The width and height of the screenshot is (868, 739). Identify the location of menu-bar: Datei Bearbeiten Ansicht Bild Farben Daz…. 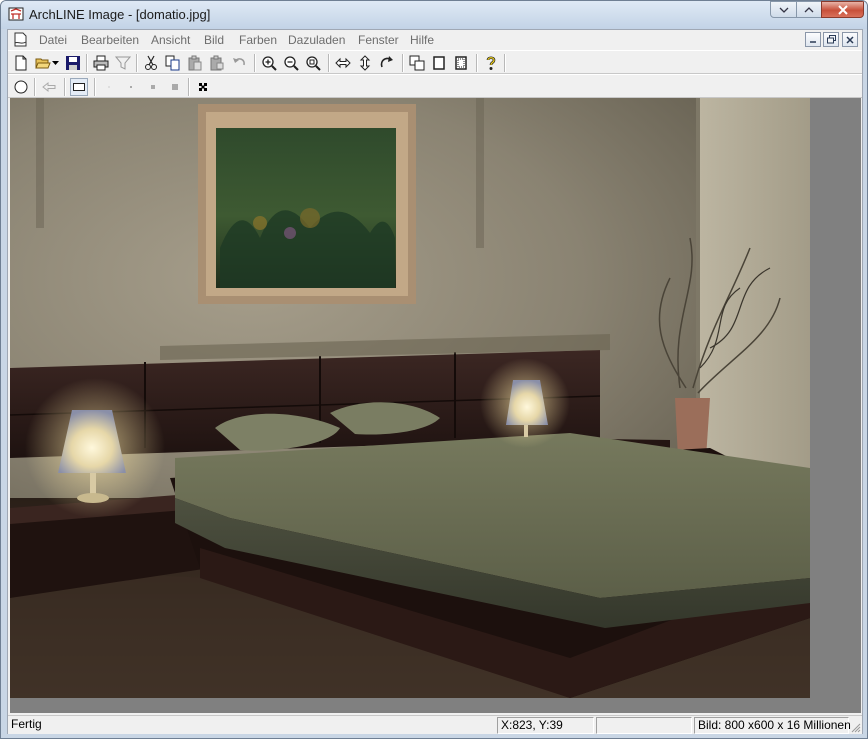
(435, 40).